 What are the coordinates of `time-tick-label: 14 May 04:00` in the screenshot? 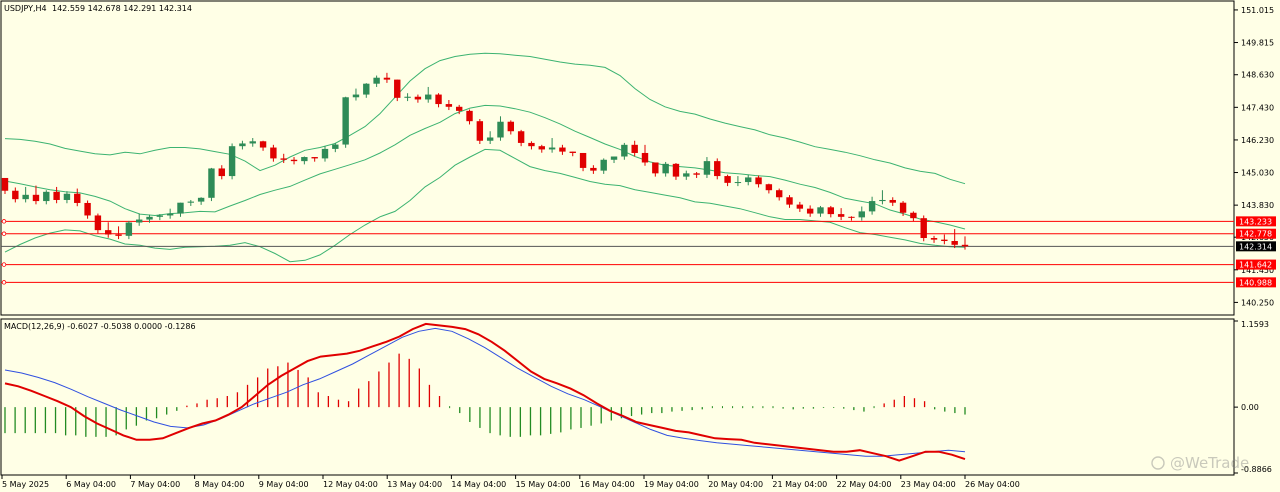 It's located at (478, 484).